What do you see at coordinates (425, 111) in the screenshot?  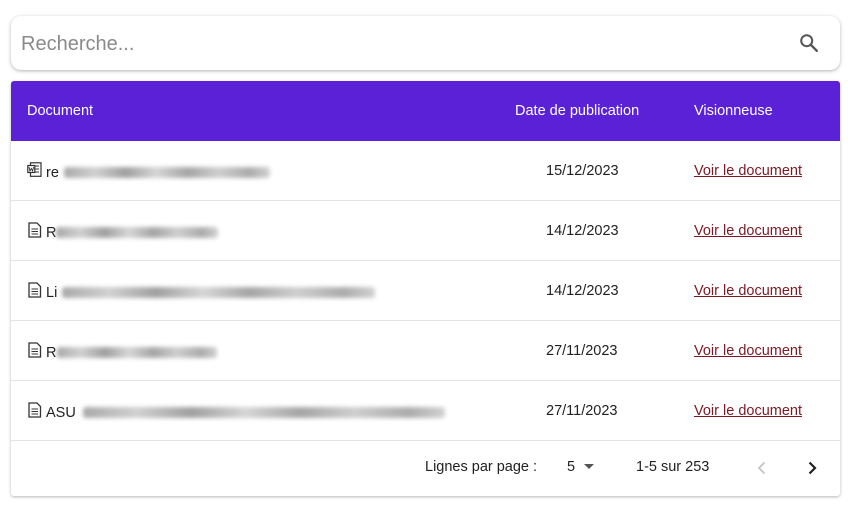 I see `table-header: Document Date de publication Visionneuse` at bounding box center [425, 111].